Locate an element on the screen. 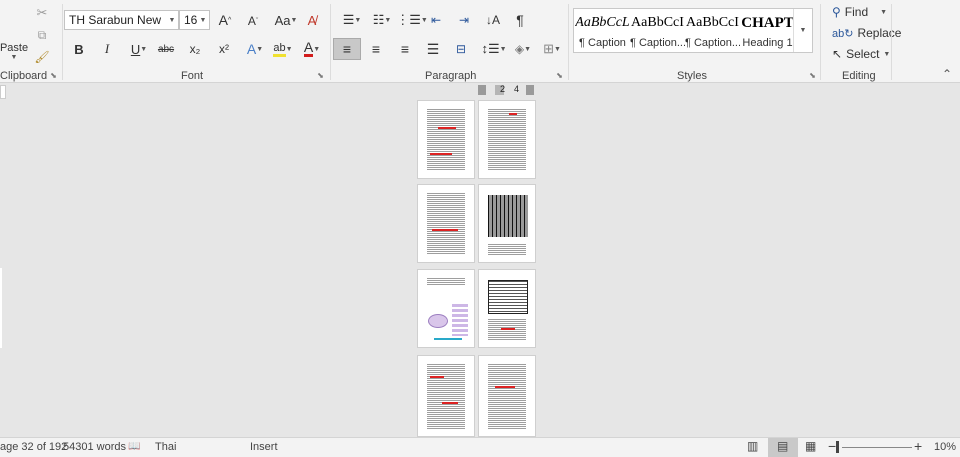 The width and height of the screenshot is (960, 457). diagram-caption-bar is located at coordinates (448, 339).